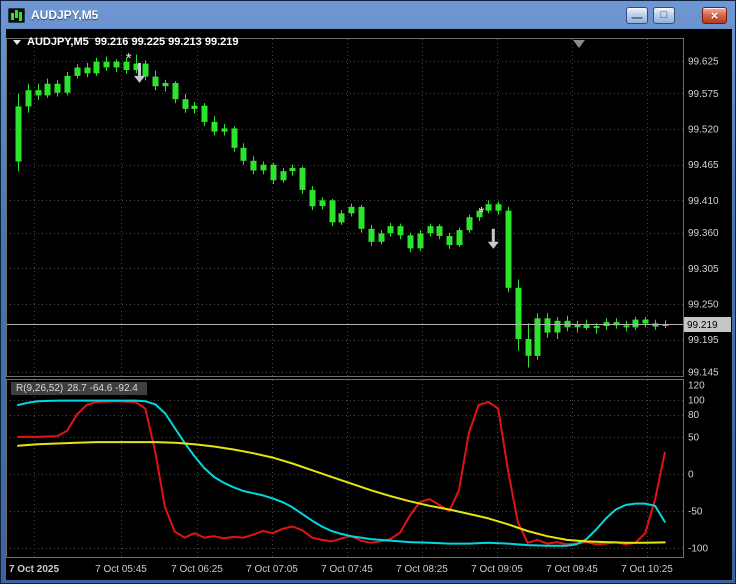 The image size is (736, 584). Describe the element at coordinates (17, 42) in the screenshot. I see `symbol-dropdown-icon` at that location.